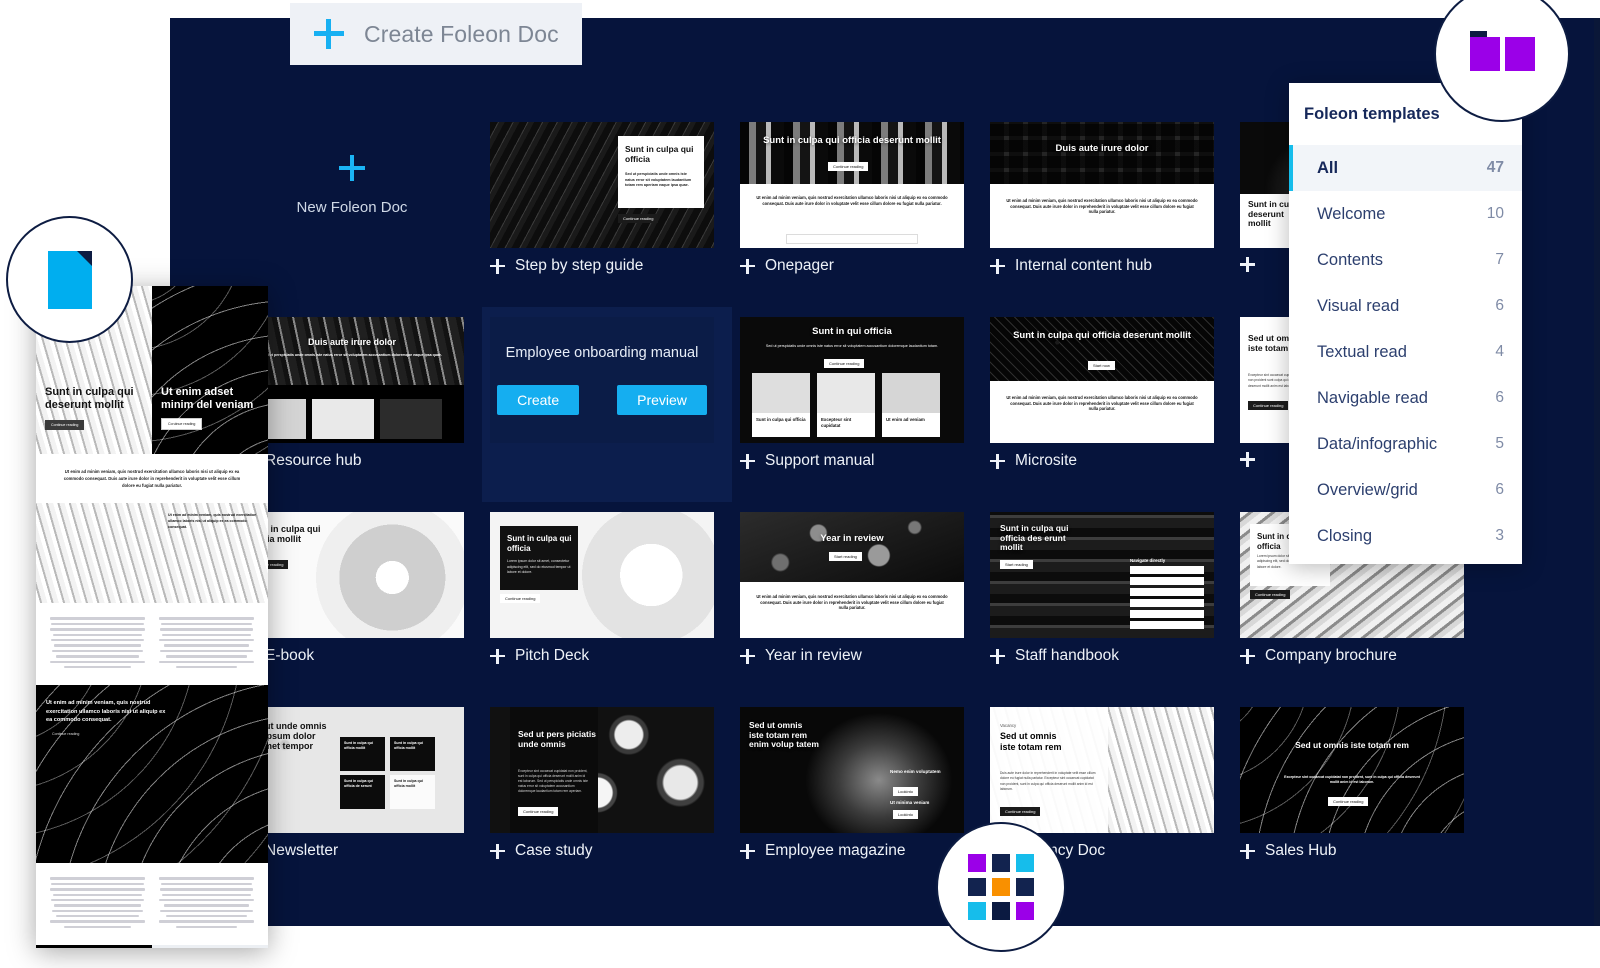 The height and width of the screenshot is (968, 1600). Describe the element at coordinates (1318, 656) in the screenshot. I see `card-label-row: Company brochure` at that location.